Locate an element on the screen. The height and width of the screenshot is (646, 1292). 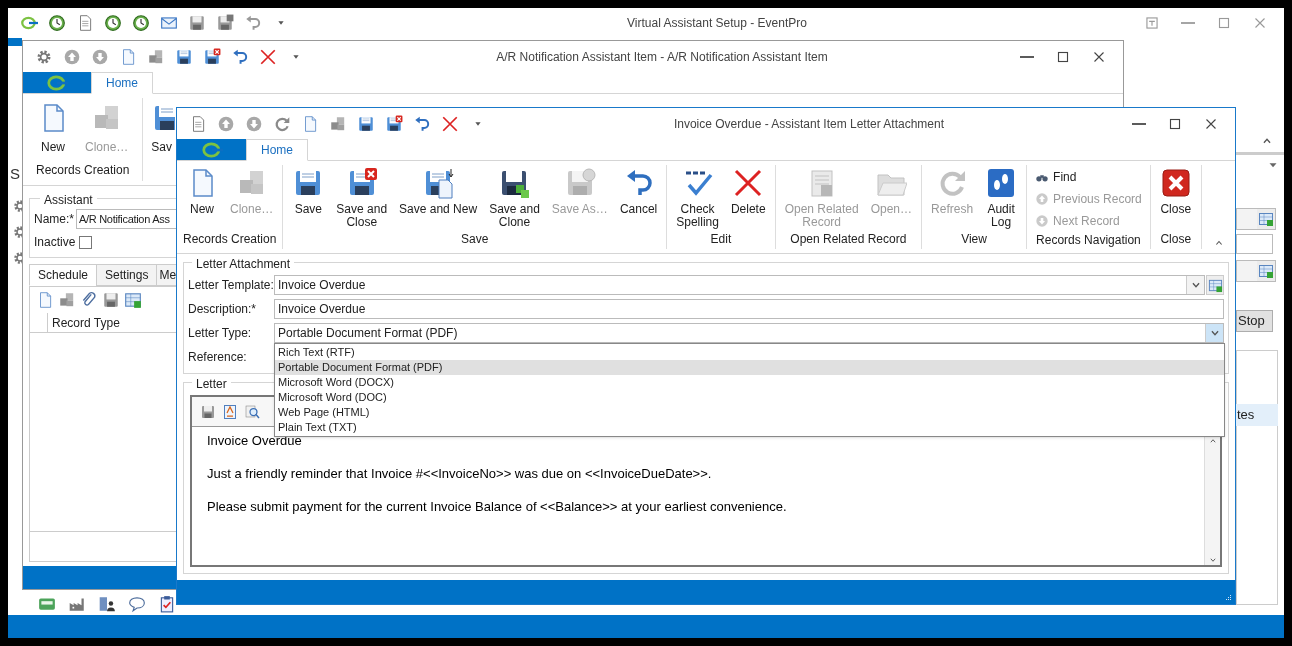
letter-paragraph: Just a friendly reminder that Invoice #<<InvoiceNo>> was due on <<InvoiceDueDate>>. is located at coordinates (460, 474).